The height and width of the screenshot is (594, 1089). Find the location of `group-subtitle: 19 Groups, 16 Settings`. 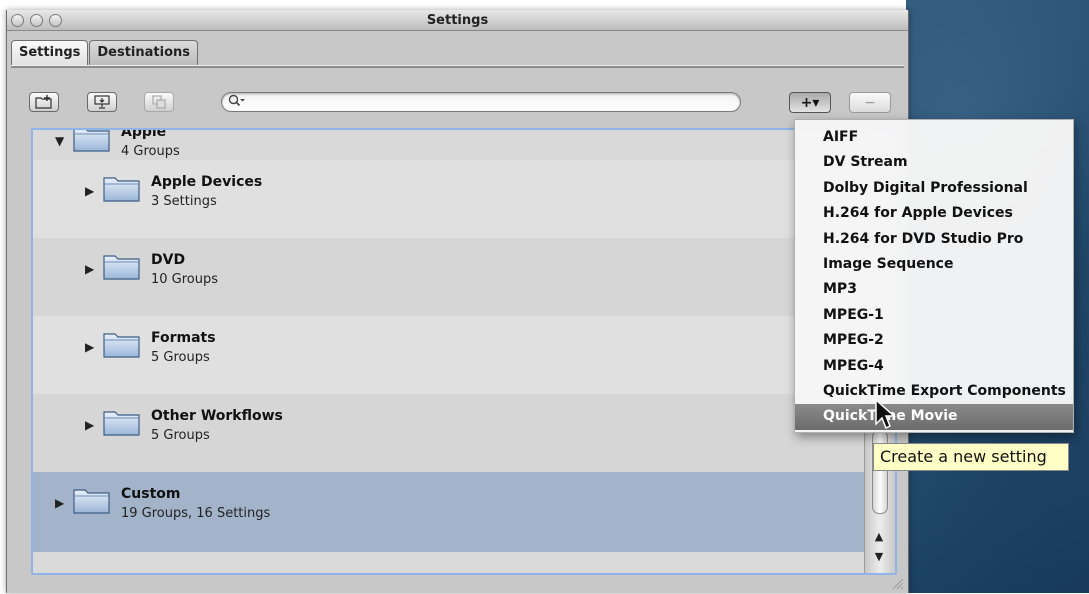

group-subtitle: 19 Groups, 16 Settings is located at coordinates (196, 513).